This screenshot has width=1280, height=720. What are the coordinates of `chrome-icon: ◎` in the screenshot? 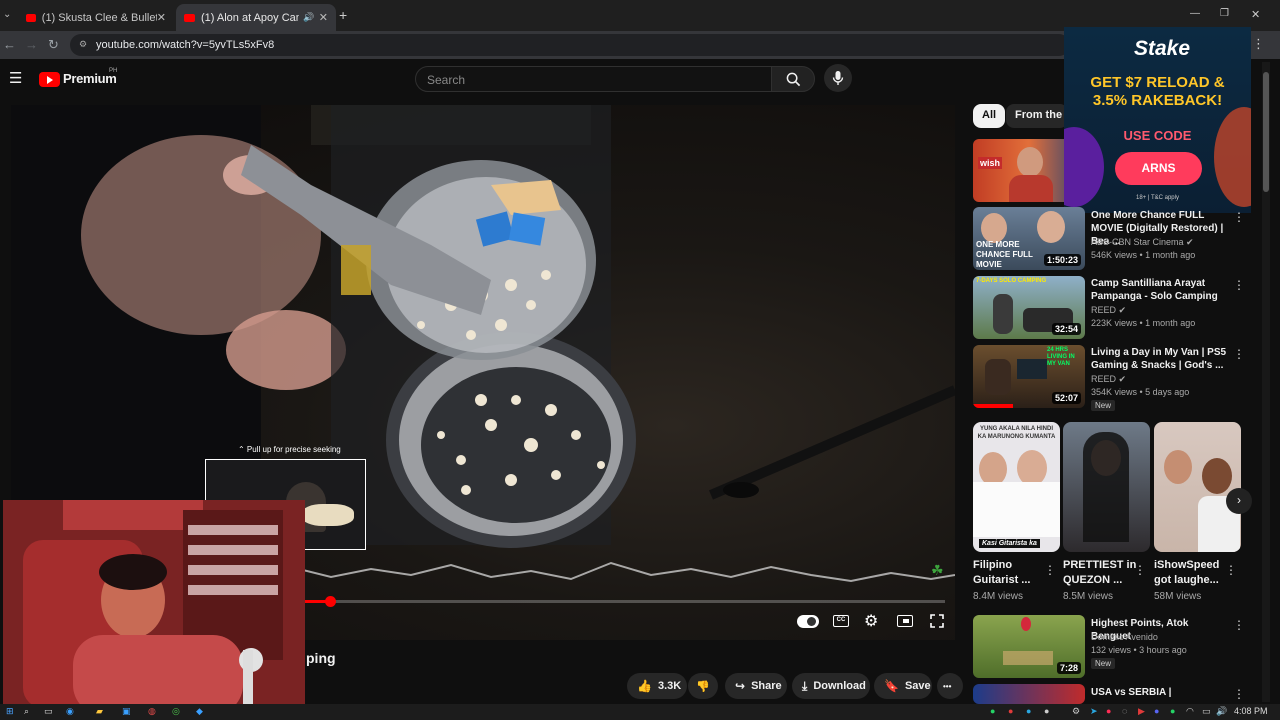 It's located at (176, 711).